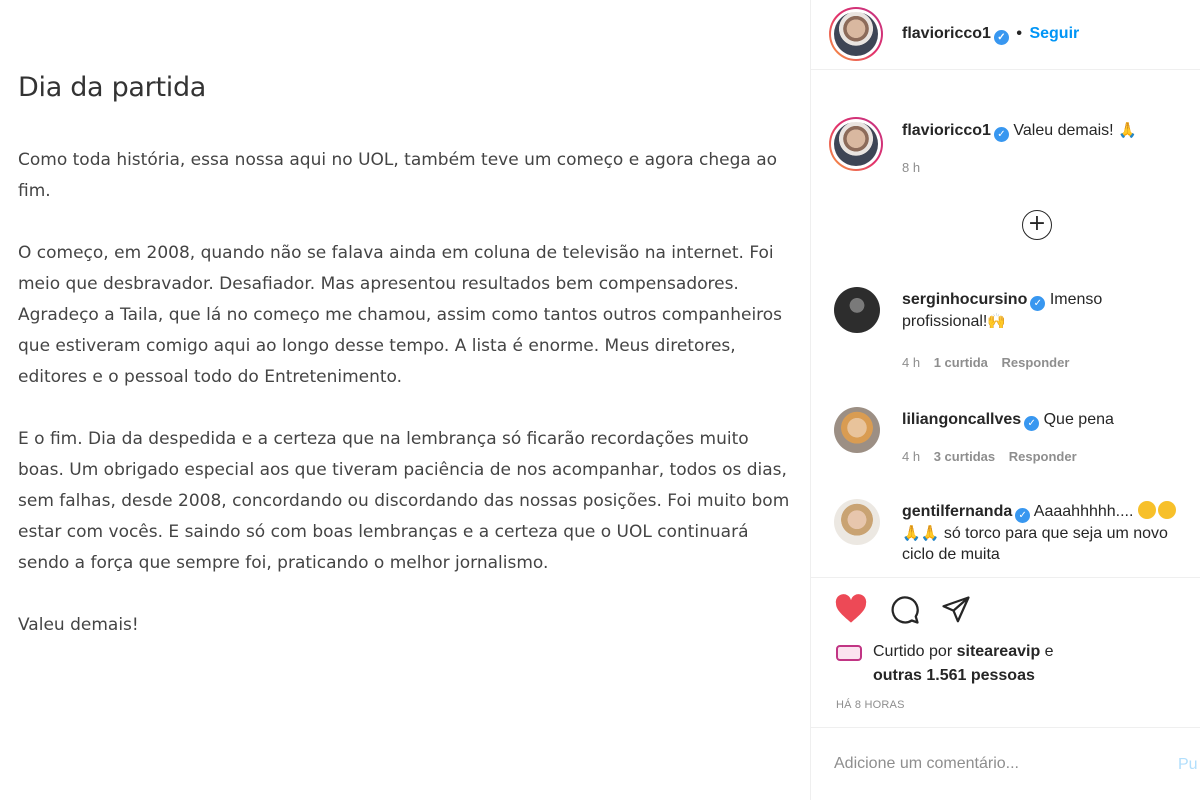 The image size is (1200, 800). I want to click on caption-text: flavioricco1 ✓ Valeu demais! 🙏, so click(1047, 131).